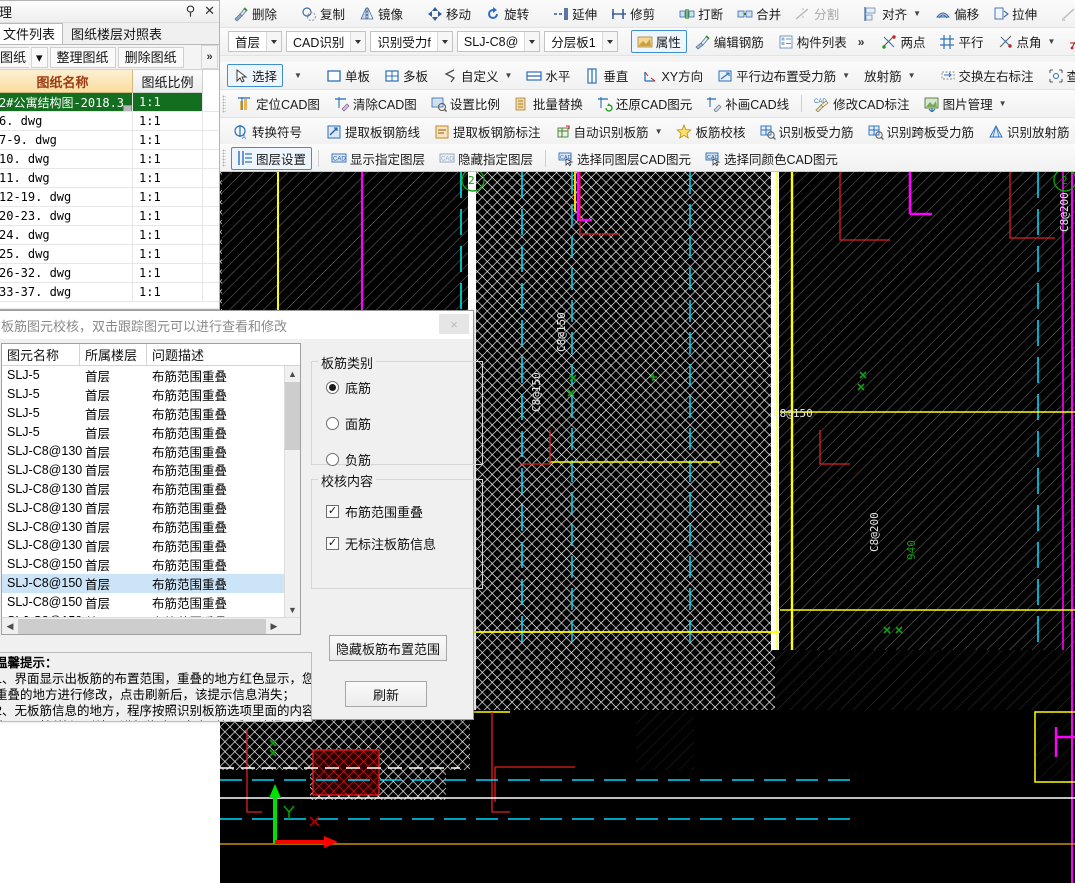 This screenshot has height=883, width=1075. What do you see at coordinates (255, 41) in the screenshot?
I see `floor-select: 首层` at bounding box center [255, 41].